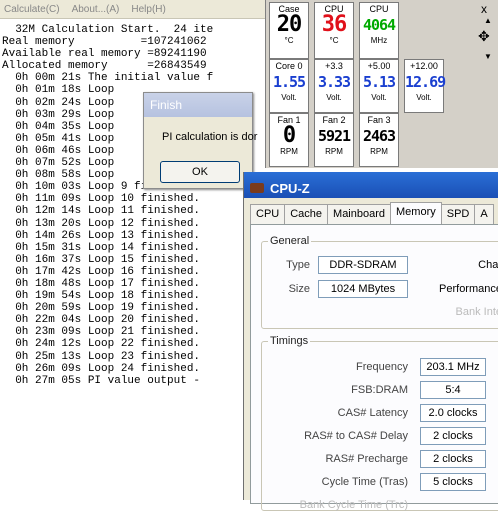  I want to click on tile-value: 5.13, so click(379, 82).